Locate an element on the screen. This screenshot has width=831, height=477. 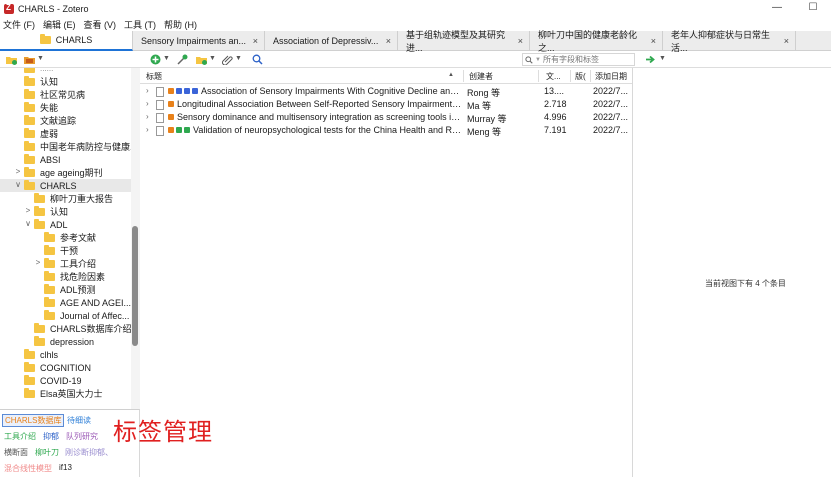
tab-item-2: Association of Depressiv... × is located at coordinates (331, 41).